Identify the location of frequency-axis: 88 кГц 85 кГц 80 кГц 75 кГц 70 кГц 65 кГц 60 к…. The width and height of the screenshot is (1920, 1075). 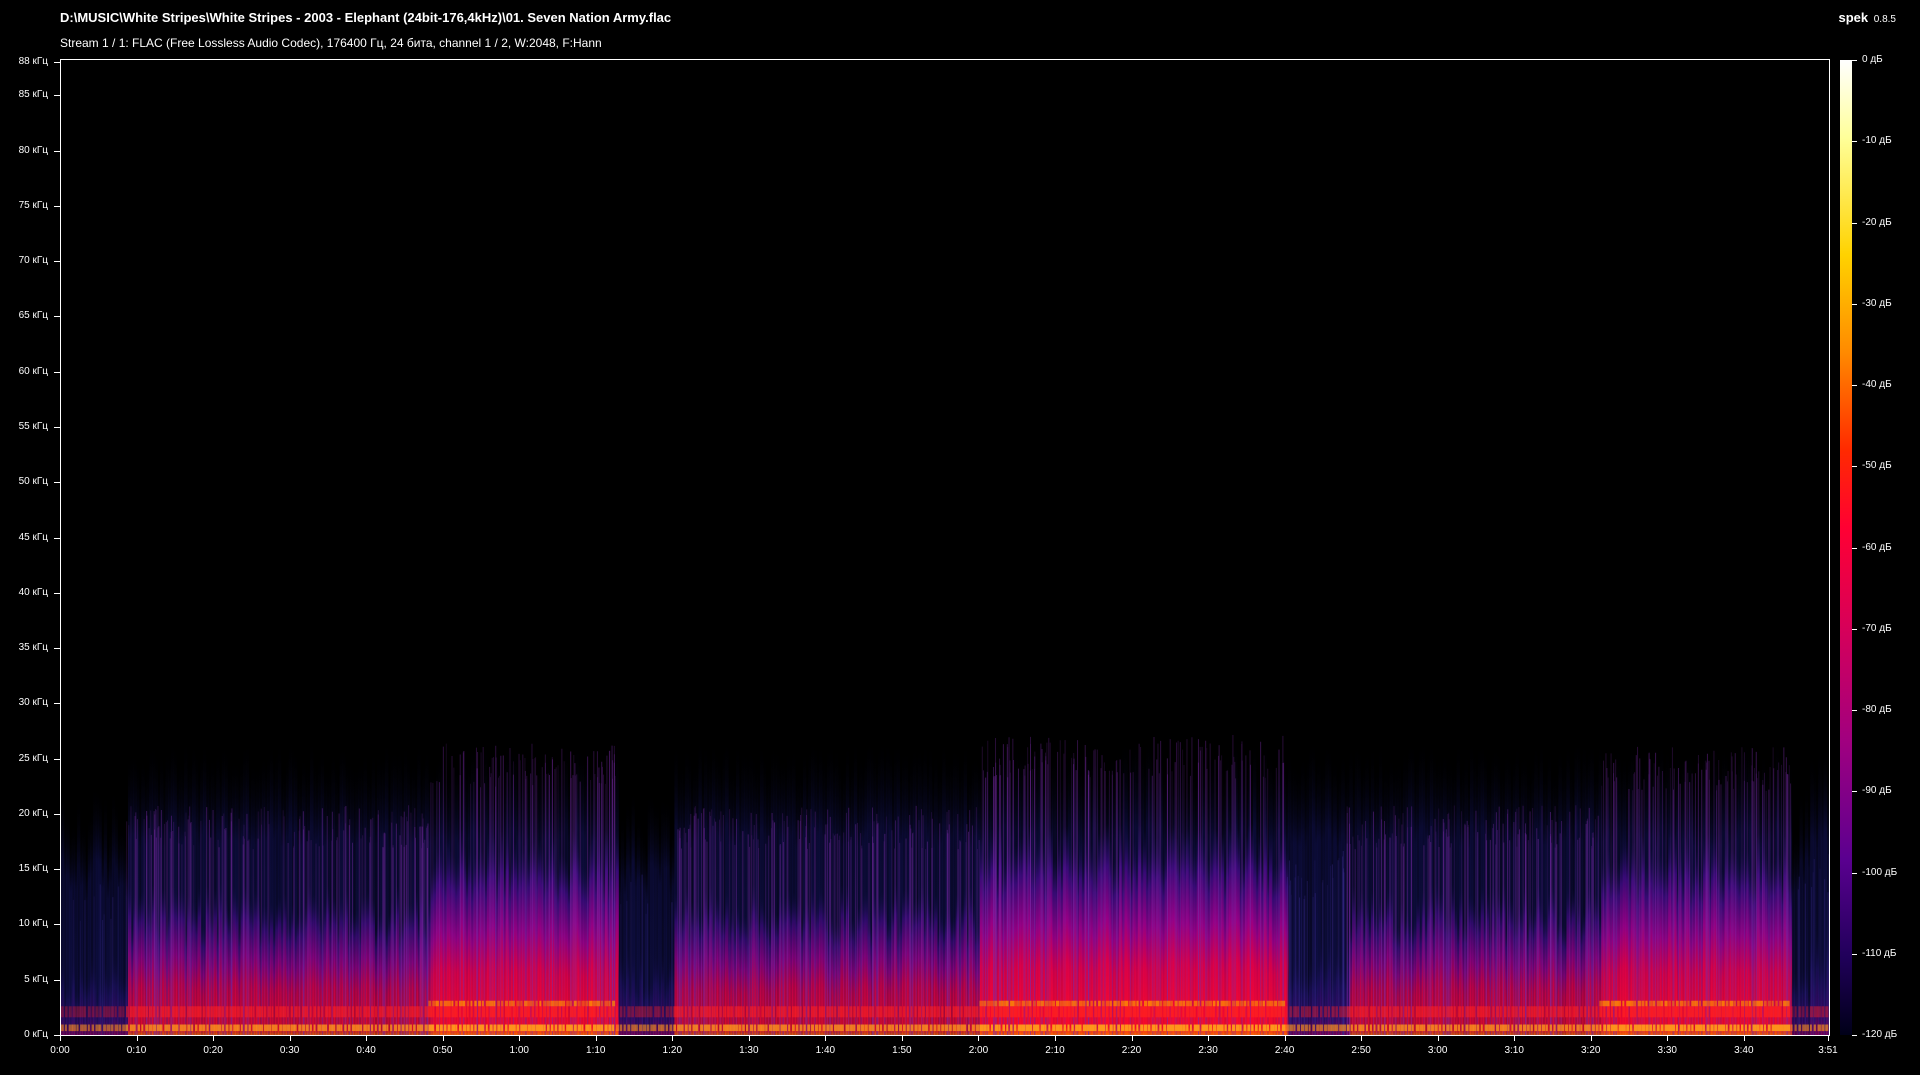
(30, 537).